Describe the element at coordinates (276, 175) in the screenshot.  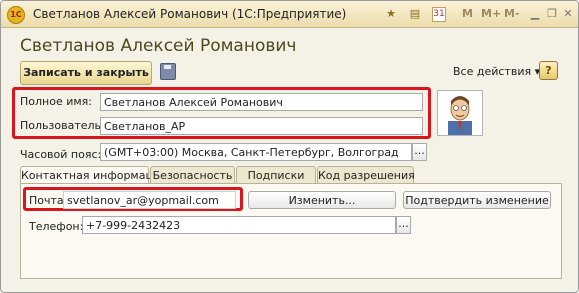
I see `tab-subscriptions: Подписки` at that location.